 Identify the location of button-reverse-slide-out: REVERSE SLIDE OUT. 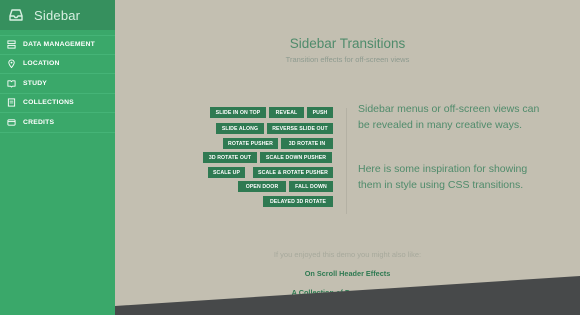
(300, 128).